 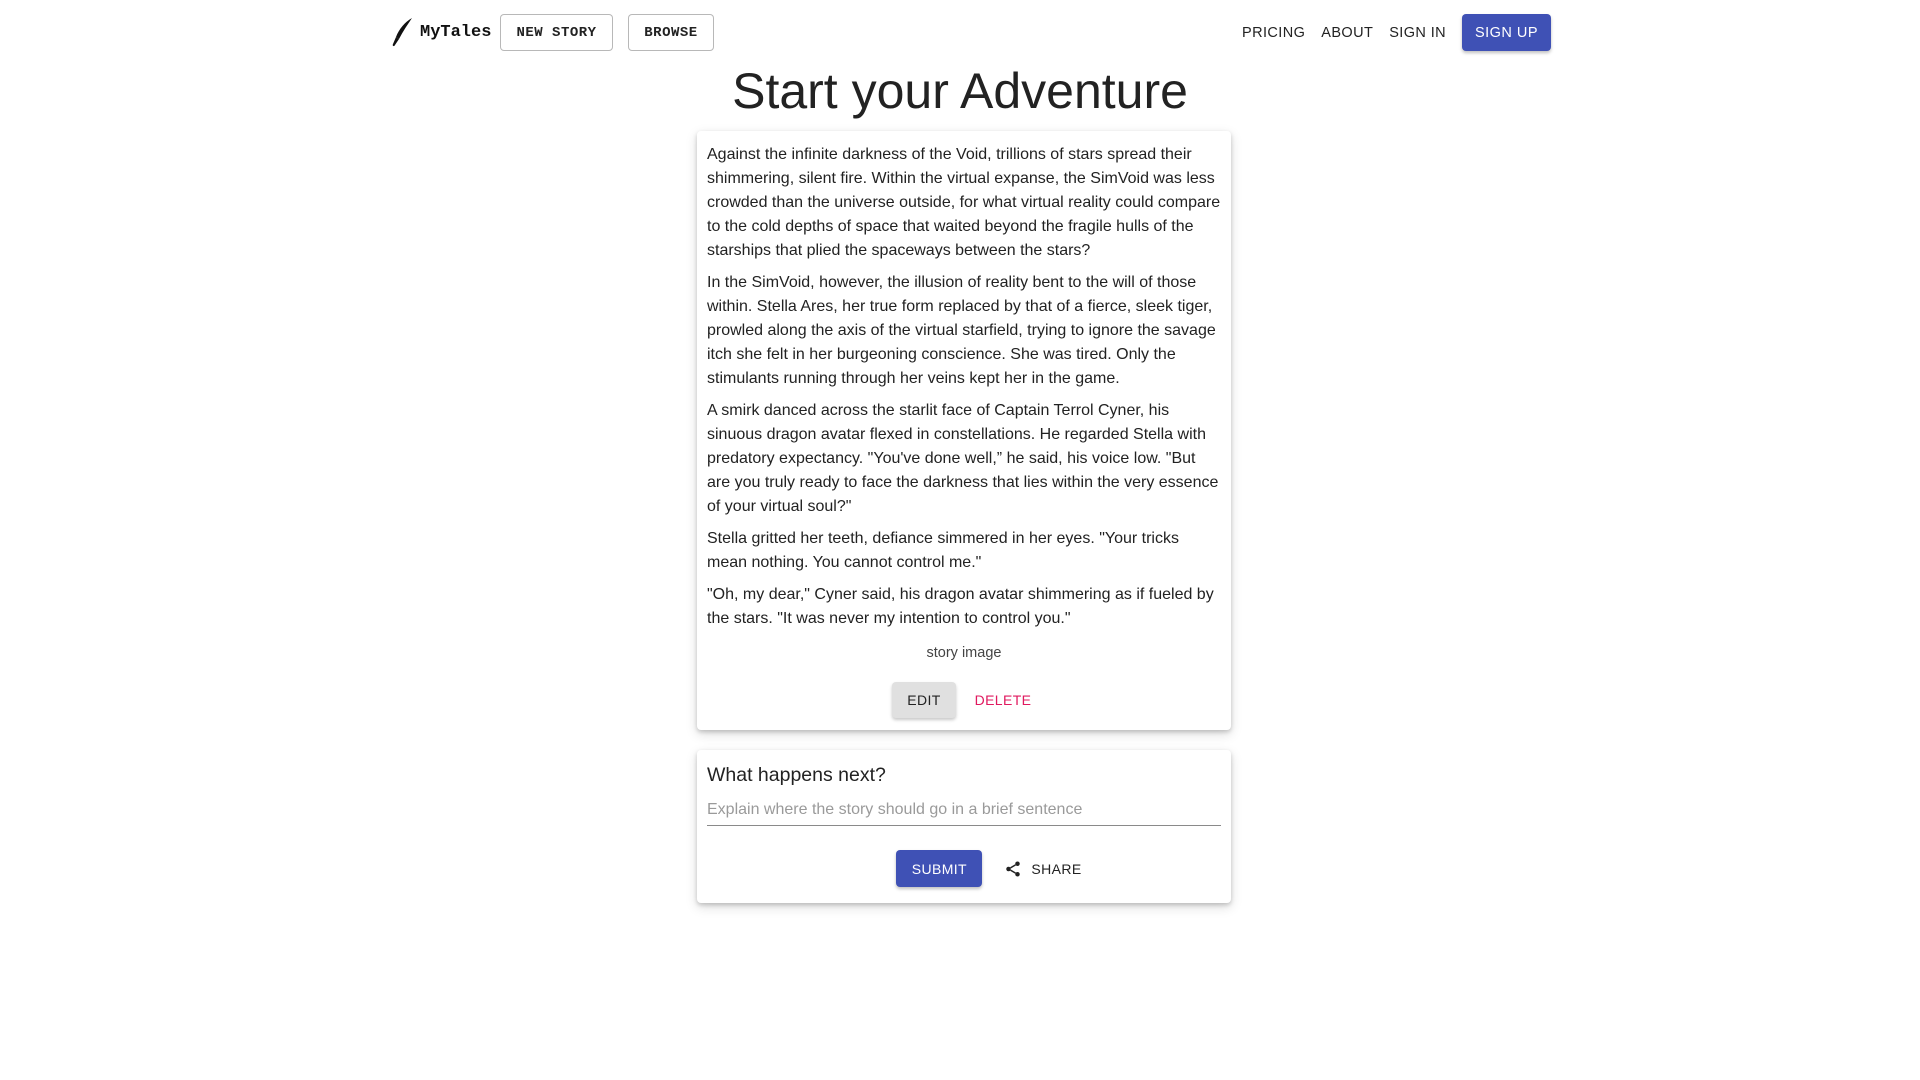 I want to click on nav-right: PRICING ABOUT SIGN IN SIGN UP, so click(x=1392, y=32).